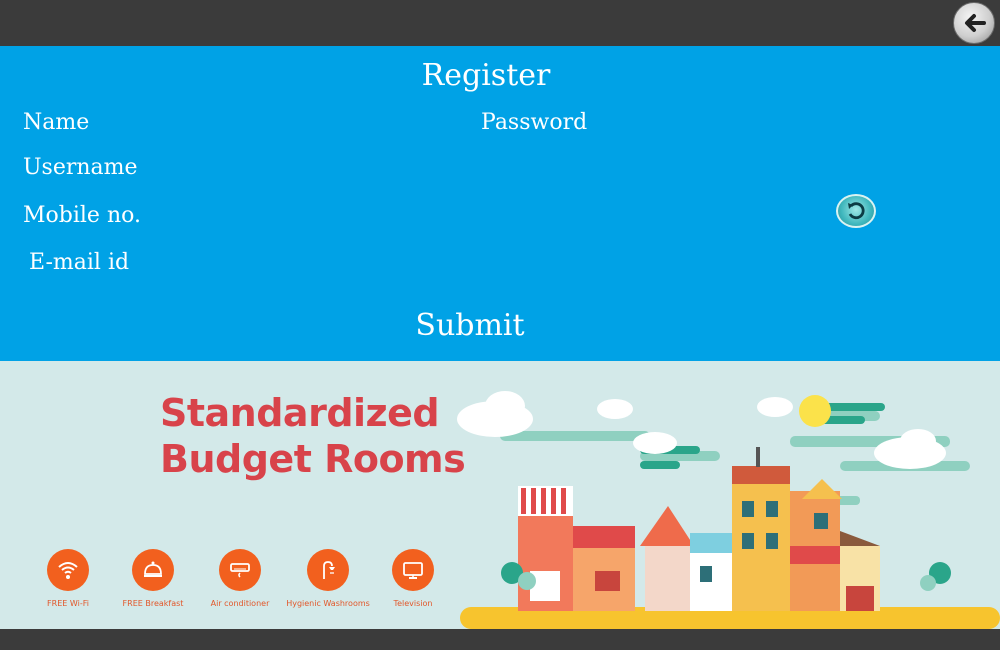 This screenshot has height=650, width=1000. What do you see at coordinates (153, 569) in the screenshot?
I see `cloche-icon` at bounding box center [153, 569].